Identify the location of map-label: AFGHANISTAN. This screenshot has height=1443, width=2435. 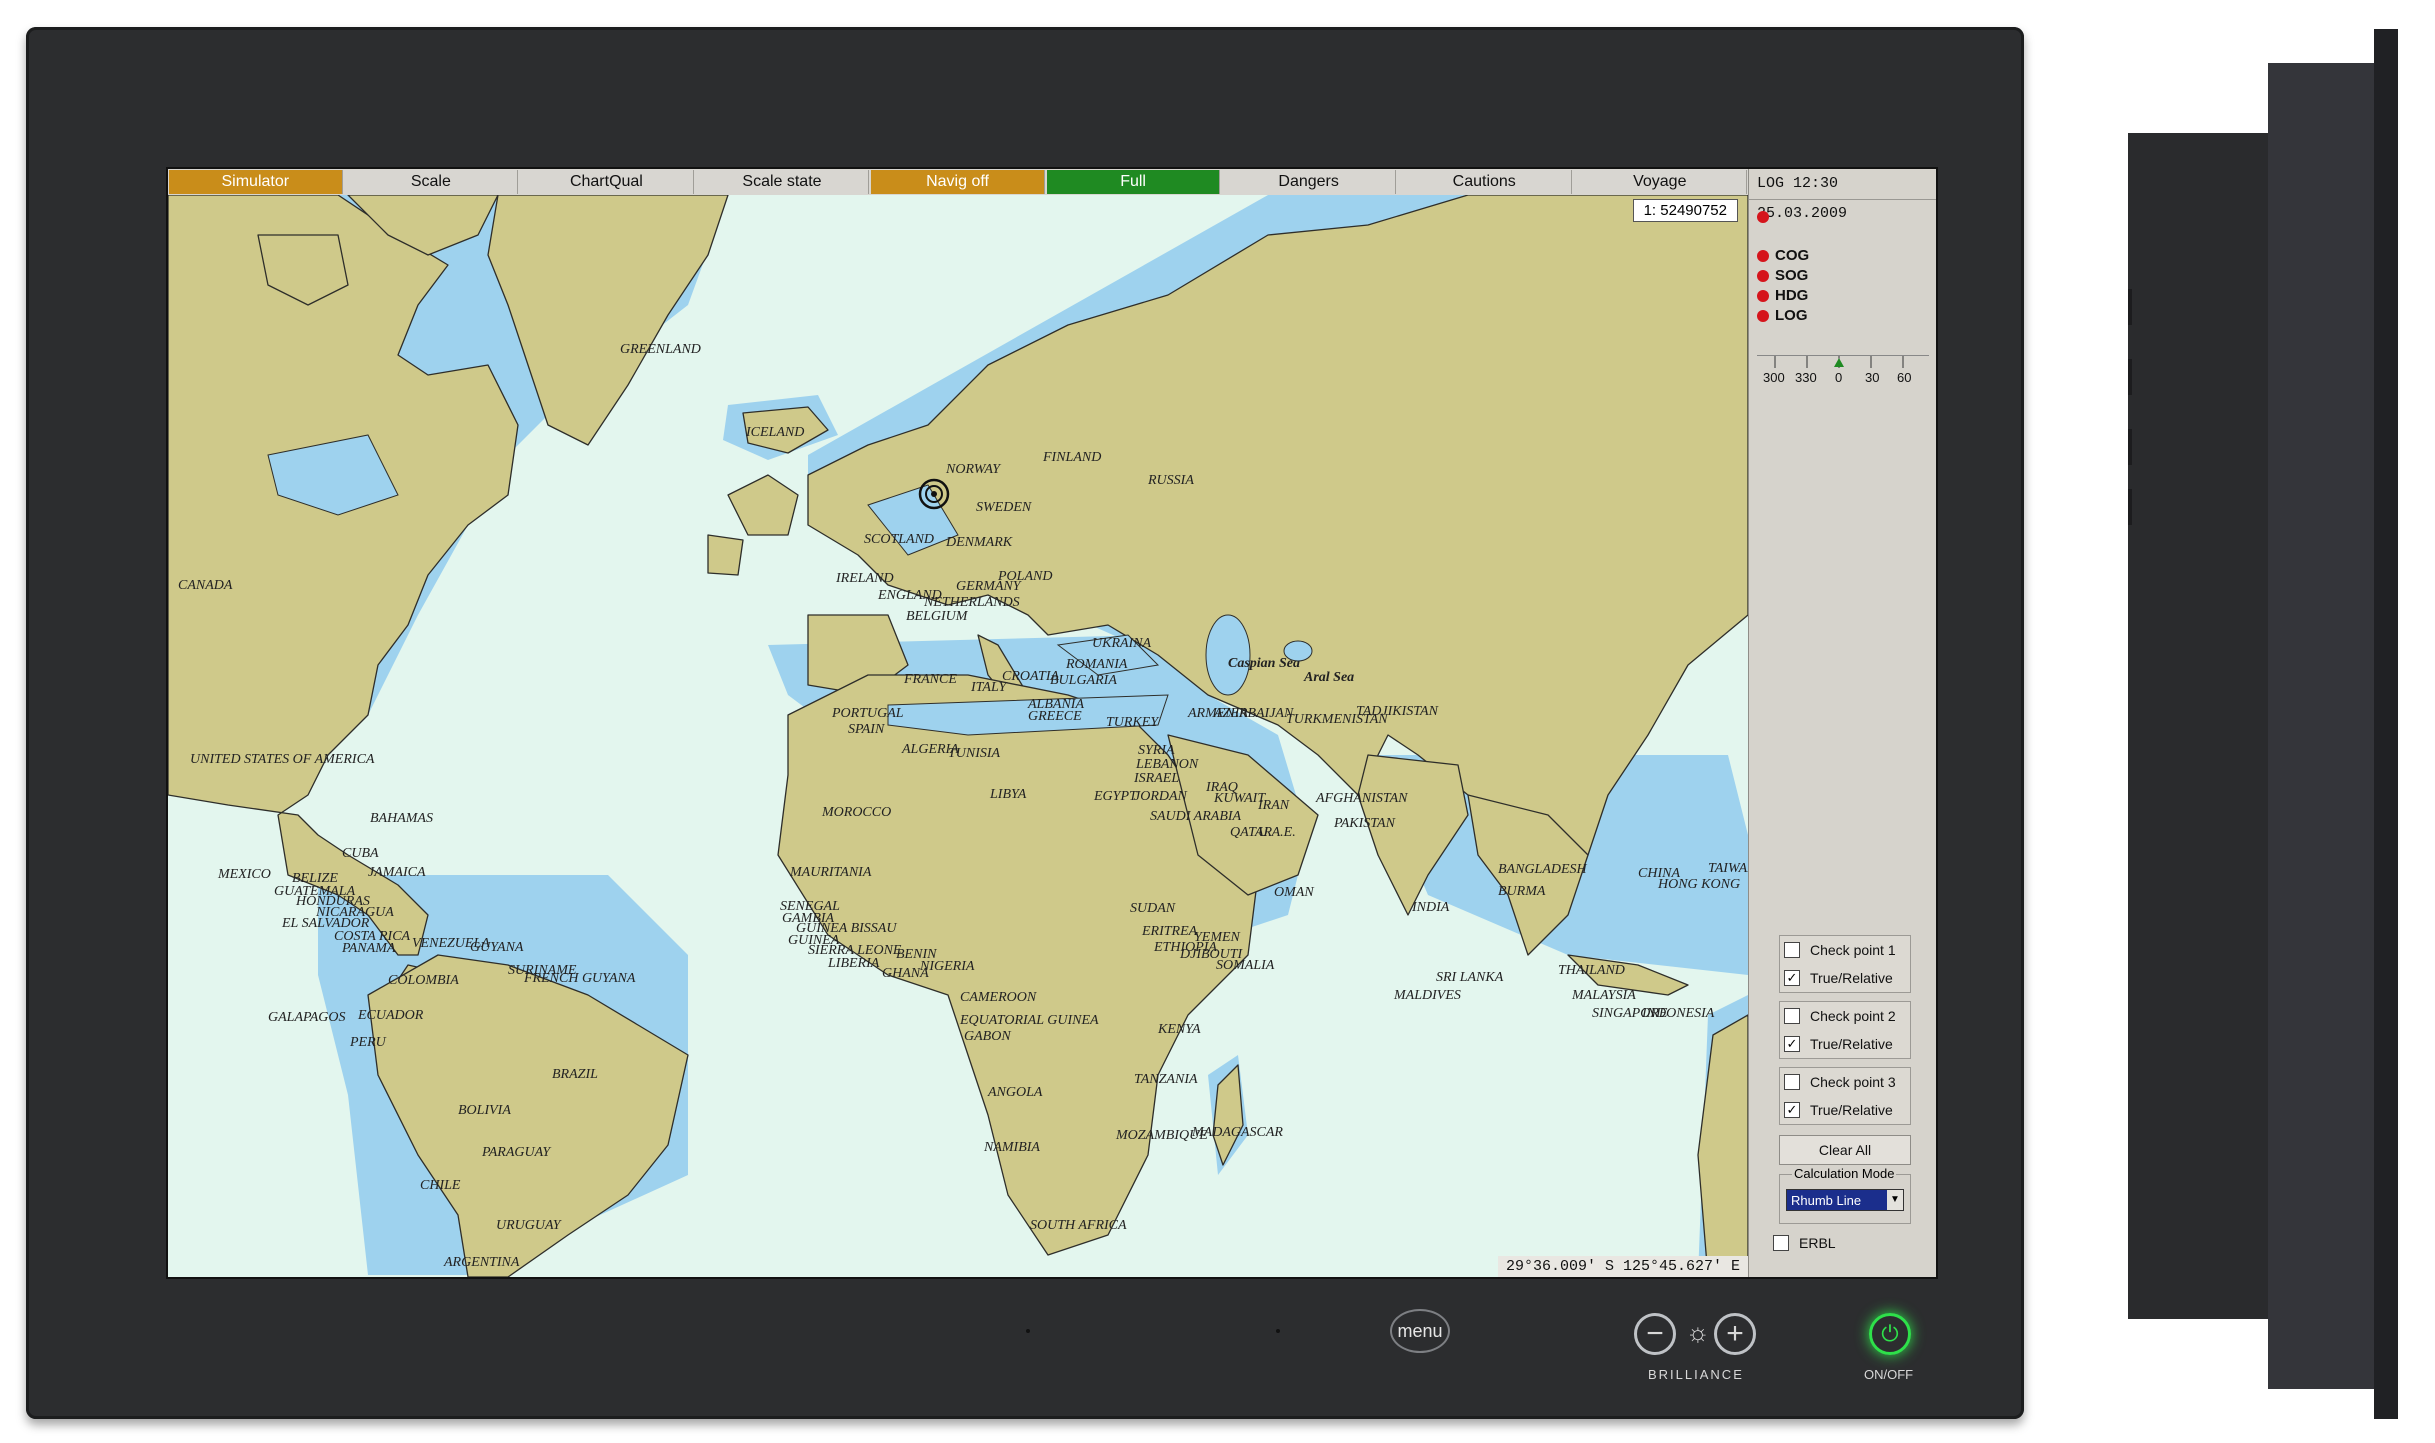
(1362, 798).